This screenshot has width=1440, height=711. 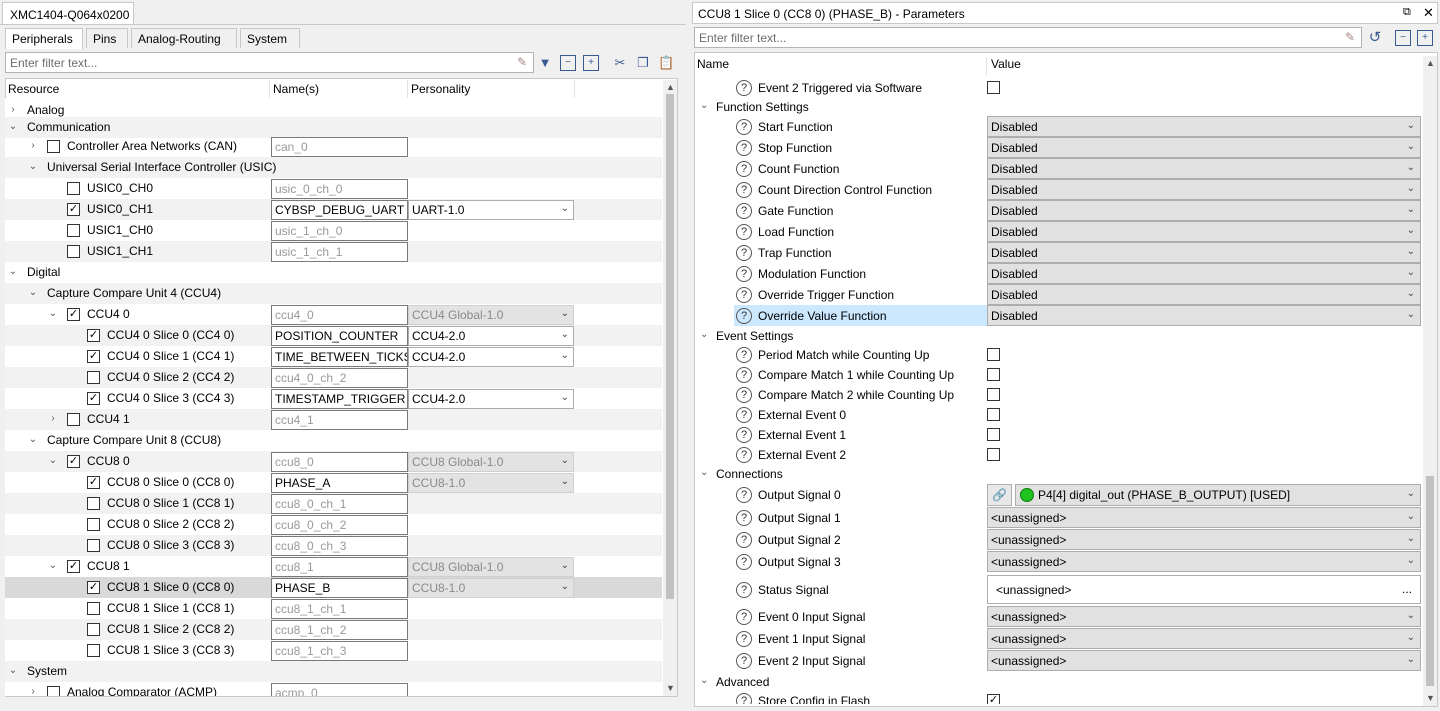 I want to click on resource-name-field: usic_1_ch_1, so click(x=339, y=252).